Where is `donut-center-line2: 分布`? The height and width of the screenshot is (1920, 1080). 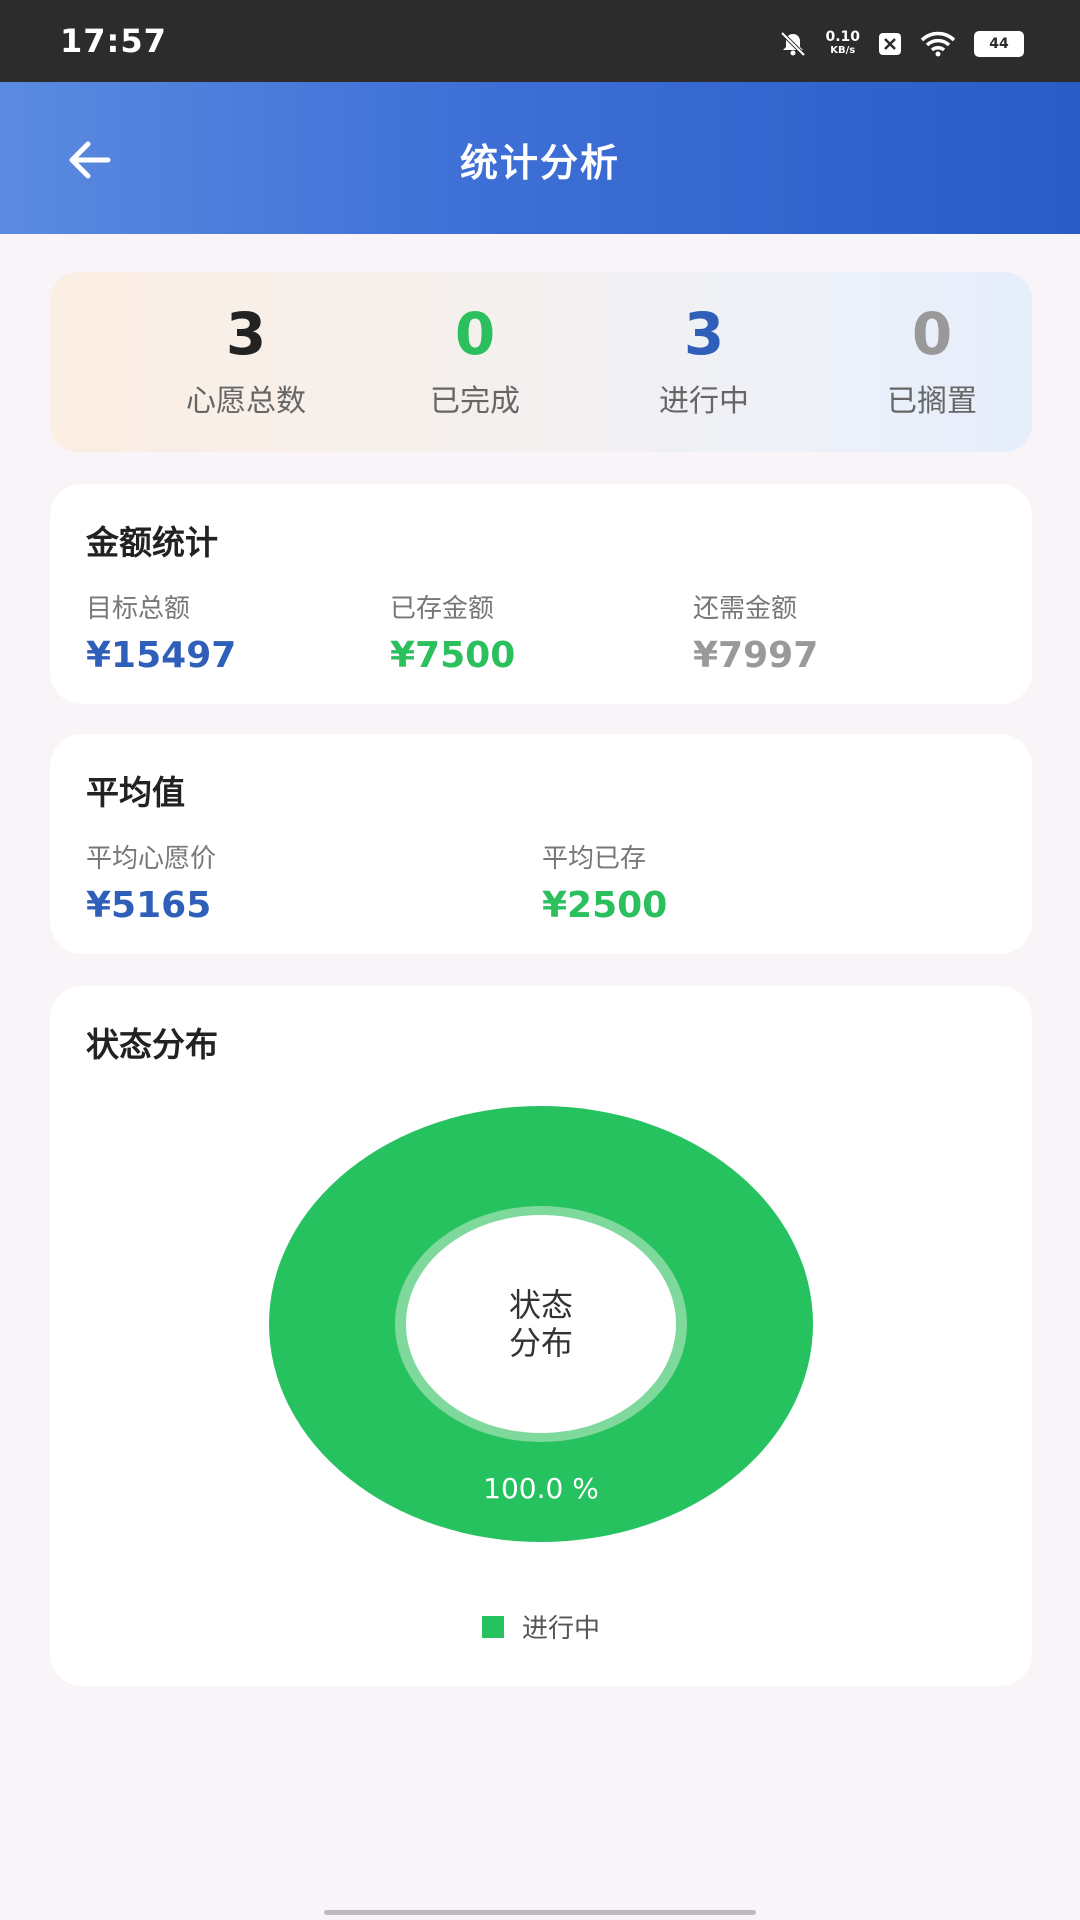 donut-center-line2: 分布 is located at coordinates (541, 1343).